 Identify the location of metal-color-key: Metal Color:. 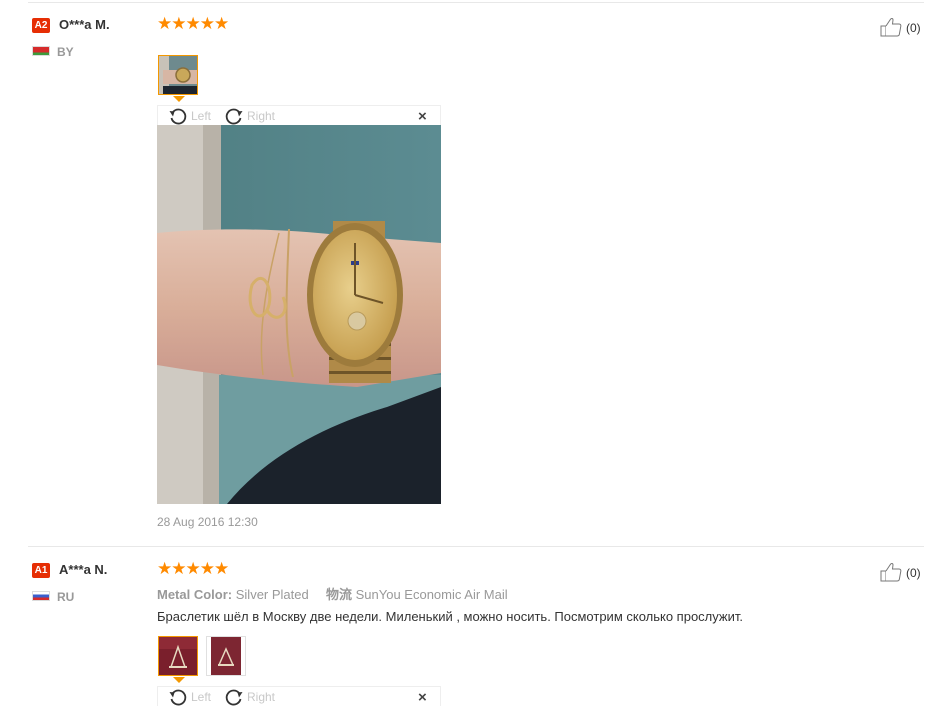
(195, 594).